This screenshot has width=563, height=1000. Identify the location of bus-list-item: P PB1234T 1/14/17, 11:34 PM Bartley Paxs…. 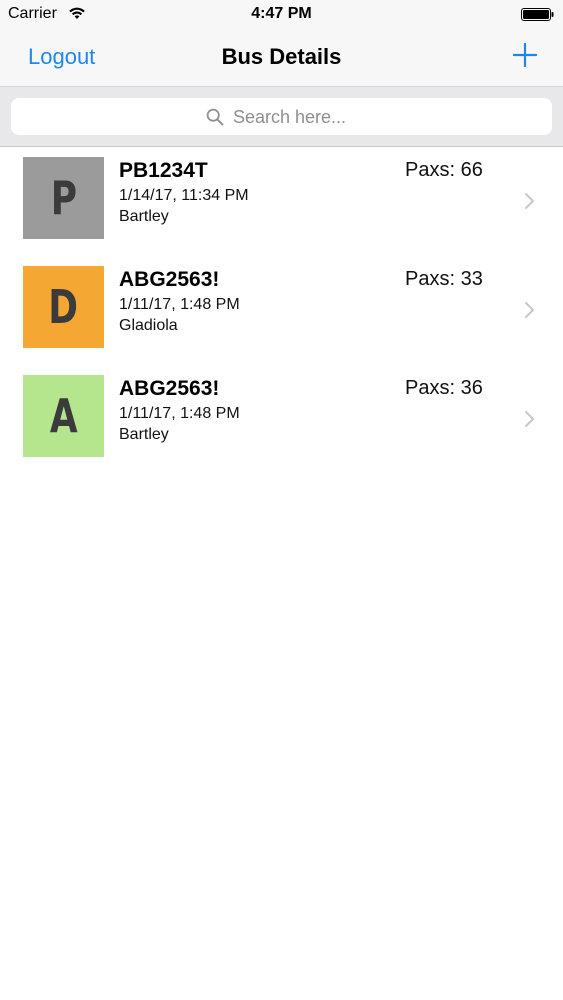
(281, 201).